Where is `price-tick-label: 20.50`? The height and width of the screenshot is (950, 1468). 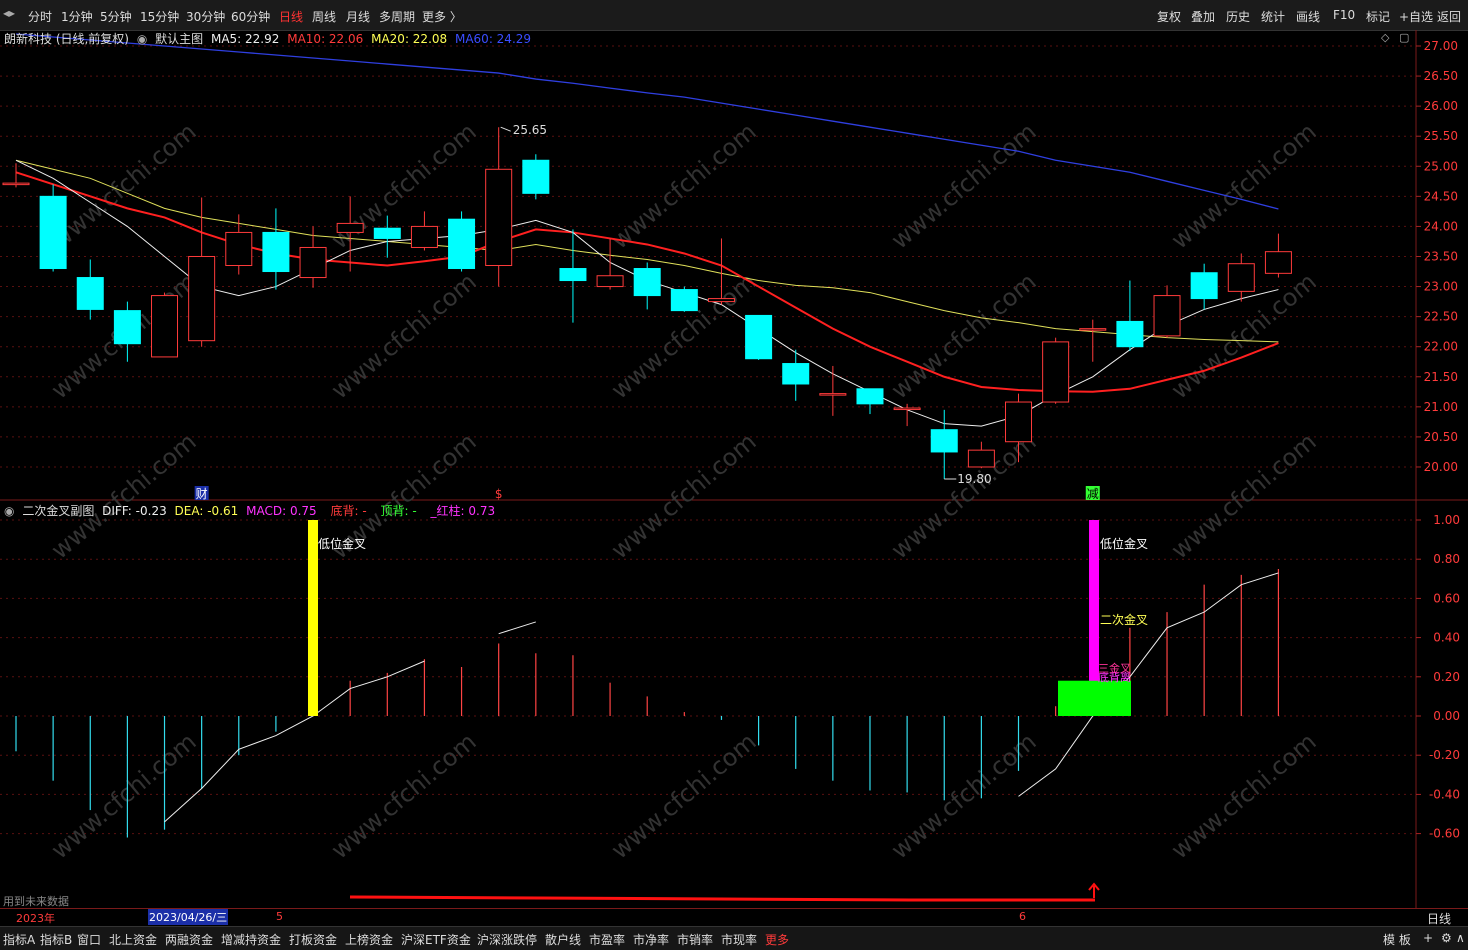 price-tick-label: 20.50 is located at coordinates (1441, 437).